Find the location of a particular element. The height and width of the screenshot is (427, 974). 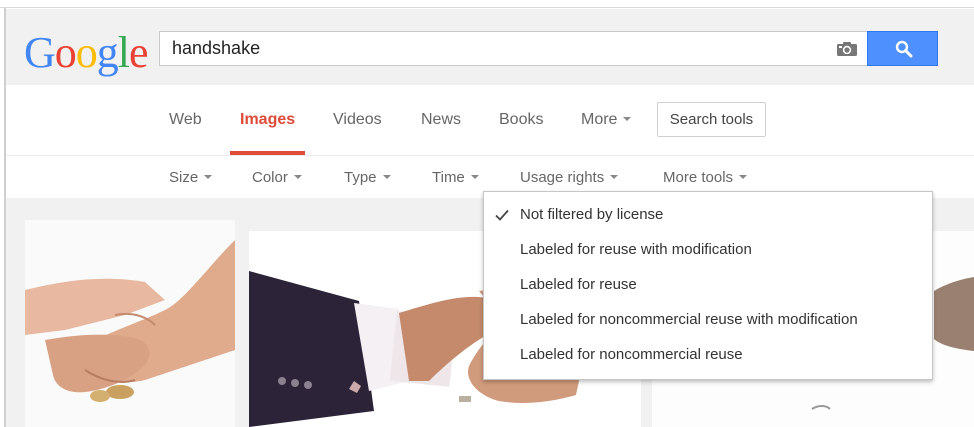

camera-icon is located at coordinates (847, 49).